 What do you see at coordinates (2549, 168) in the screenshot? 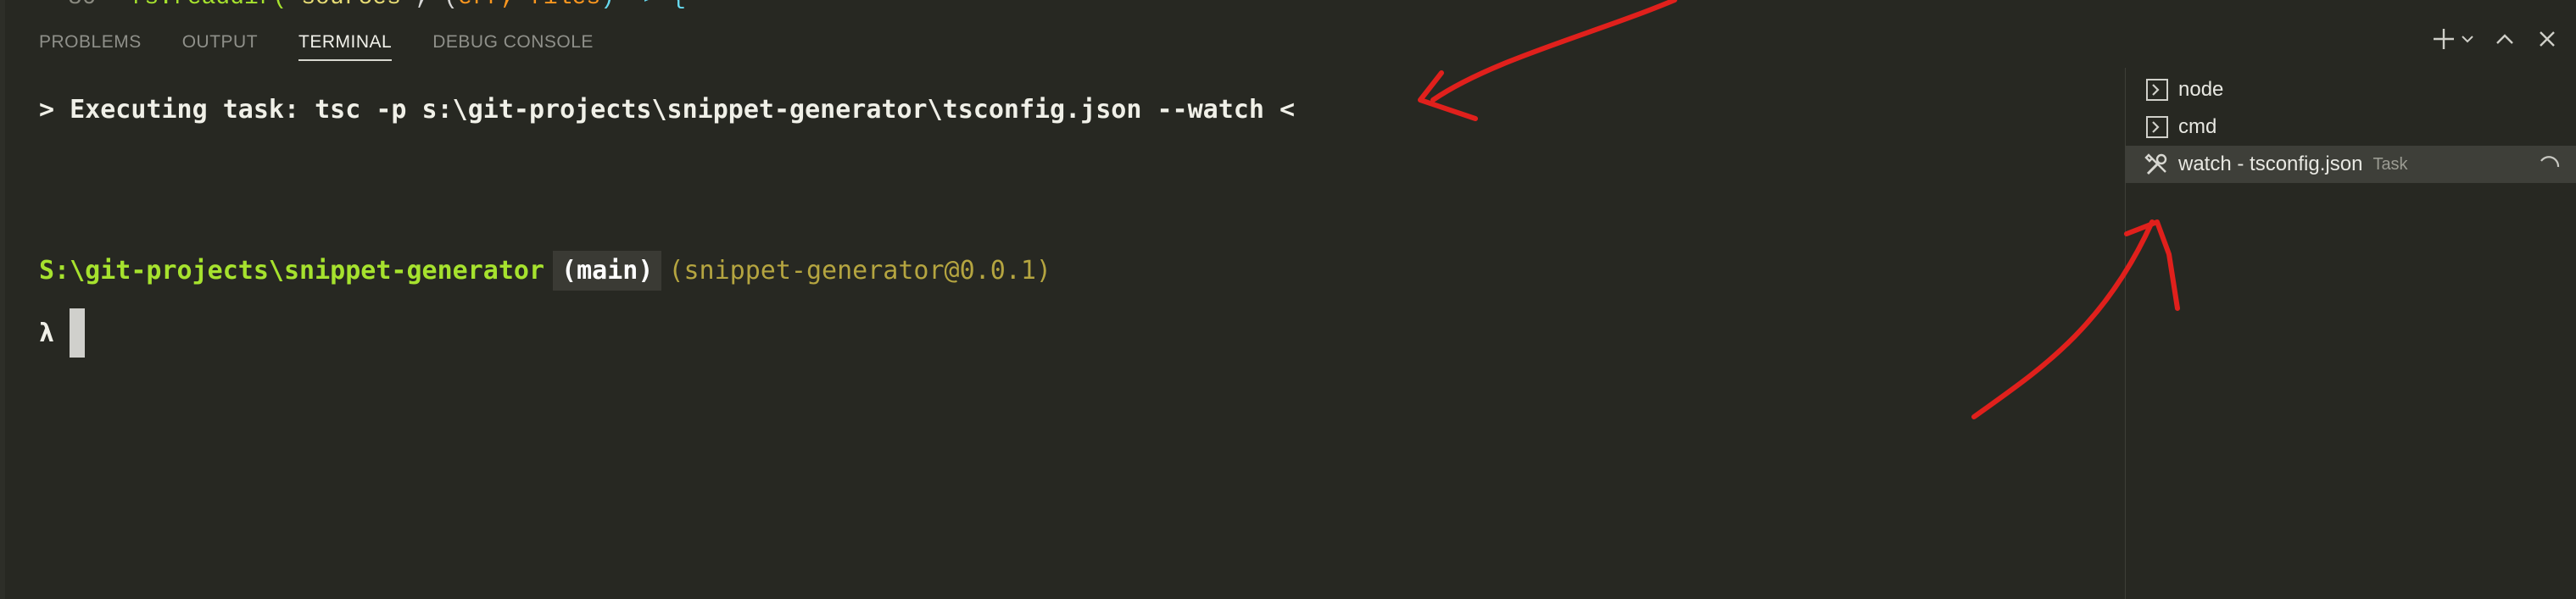
I see `loading-spinner-icon` at bounding box center [2549, 168].